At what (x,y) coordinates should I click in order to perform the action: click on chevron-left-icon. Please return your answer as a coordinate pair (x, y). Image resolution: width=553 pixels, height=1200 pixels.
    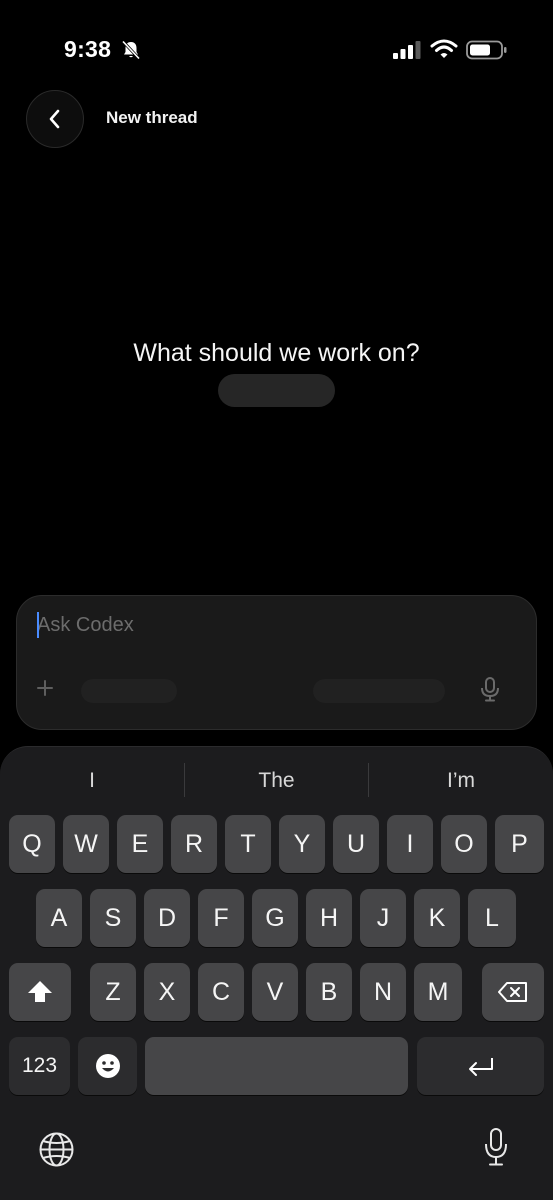
    Looking at the image, I should click on (54, 119).